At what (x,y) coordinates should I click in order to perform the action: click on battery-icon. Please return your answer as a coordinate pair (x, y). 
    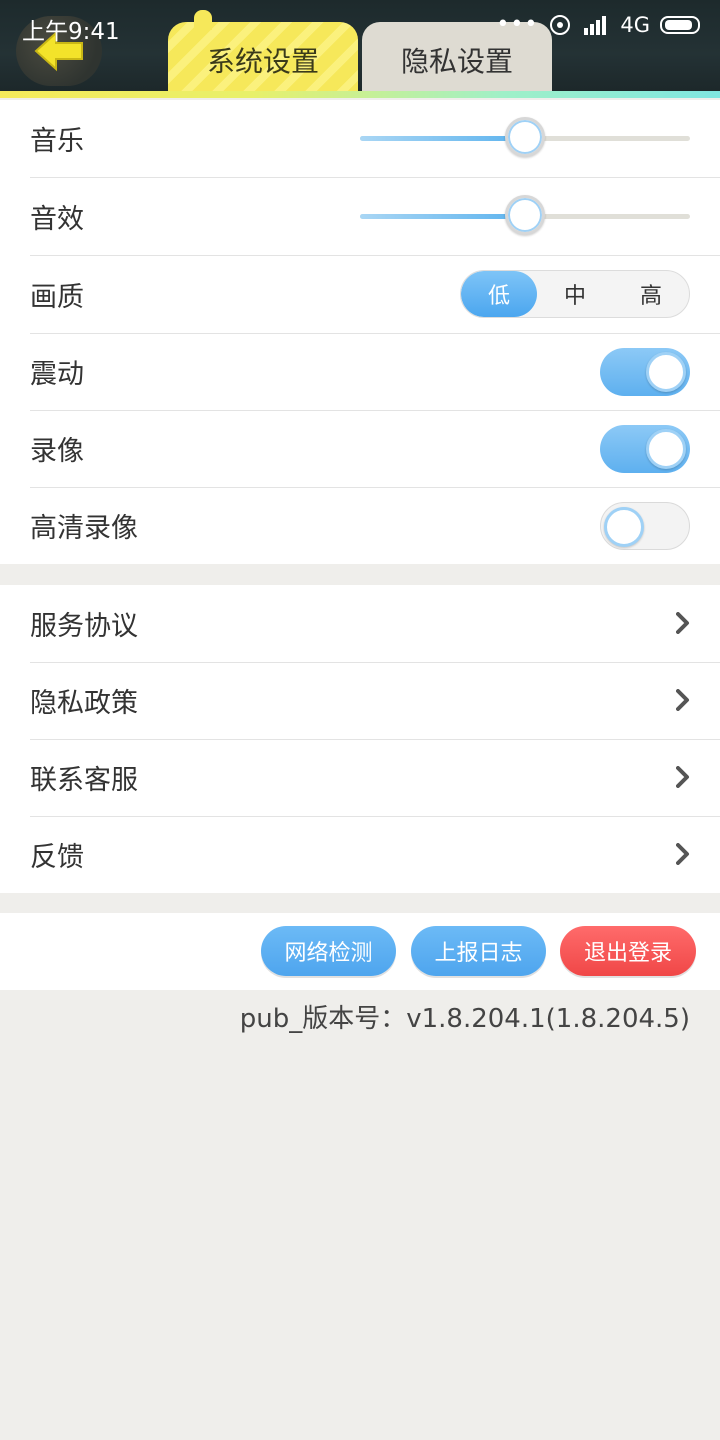
    Looking at the image, I should click on (680, 25).